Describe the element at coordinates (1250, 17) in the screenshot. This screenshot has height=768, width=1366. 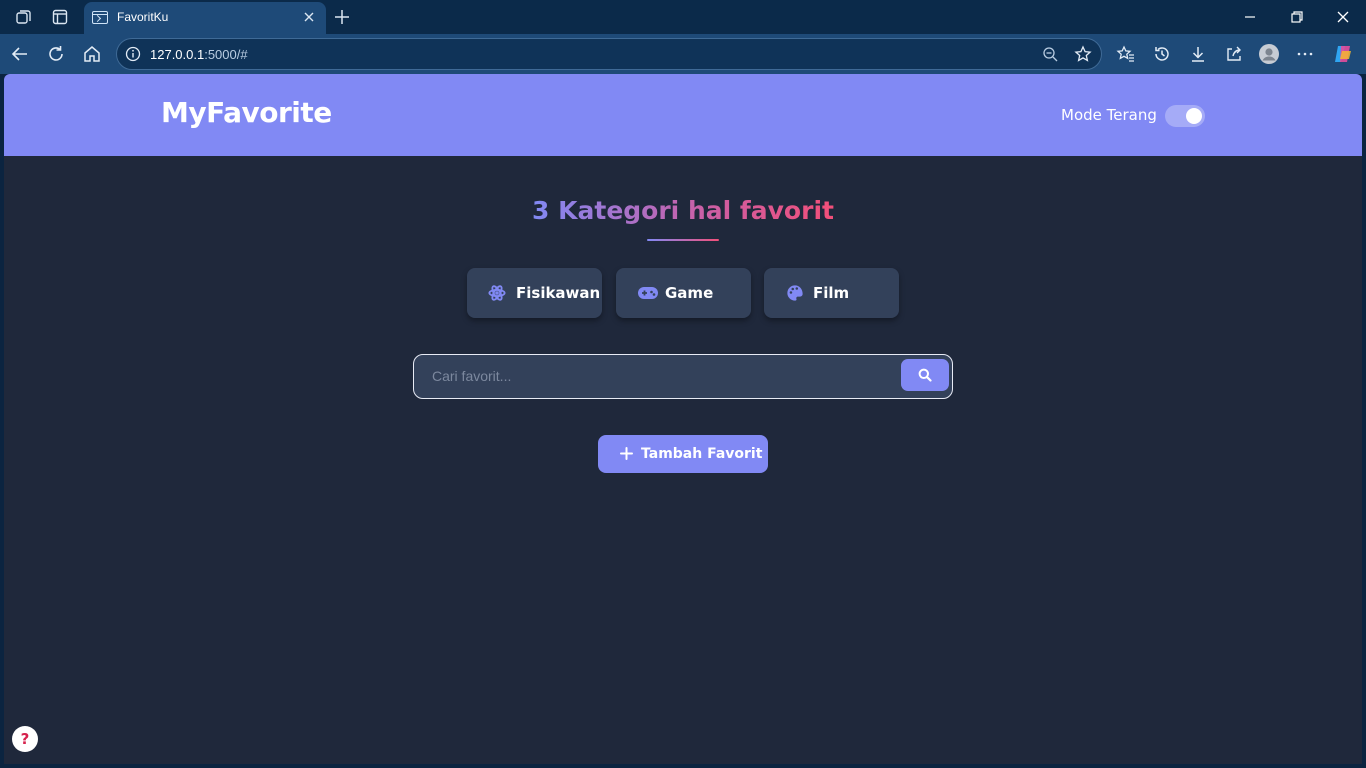
I see `minimize-icon` at that location.